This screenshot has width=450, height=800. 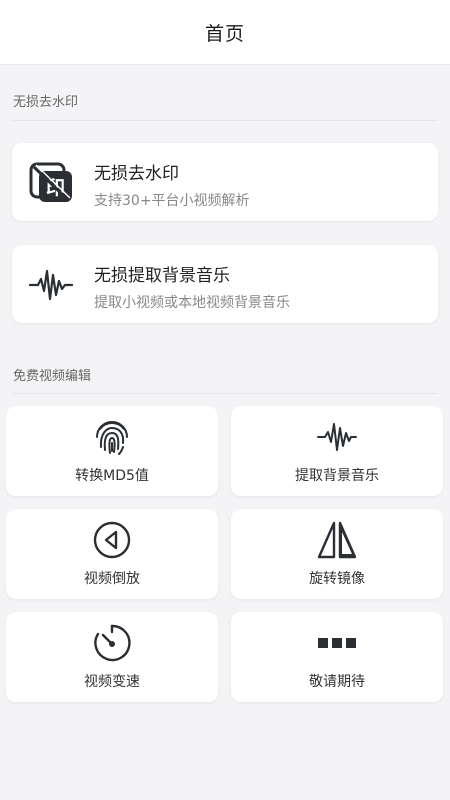 What do you see at coordinates (337, 643) in the screenshot?
I see `more-dots-icon` at bounding box center [337, 643].